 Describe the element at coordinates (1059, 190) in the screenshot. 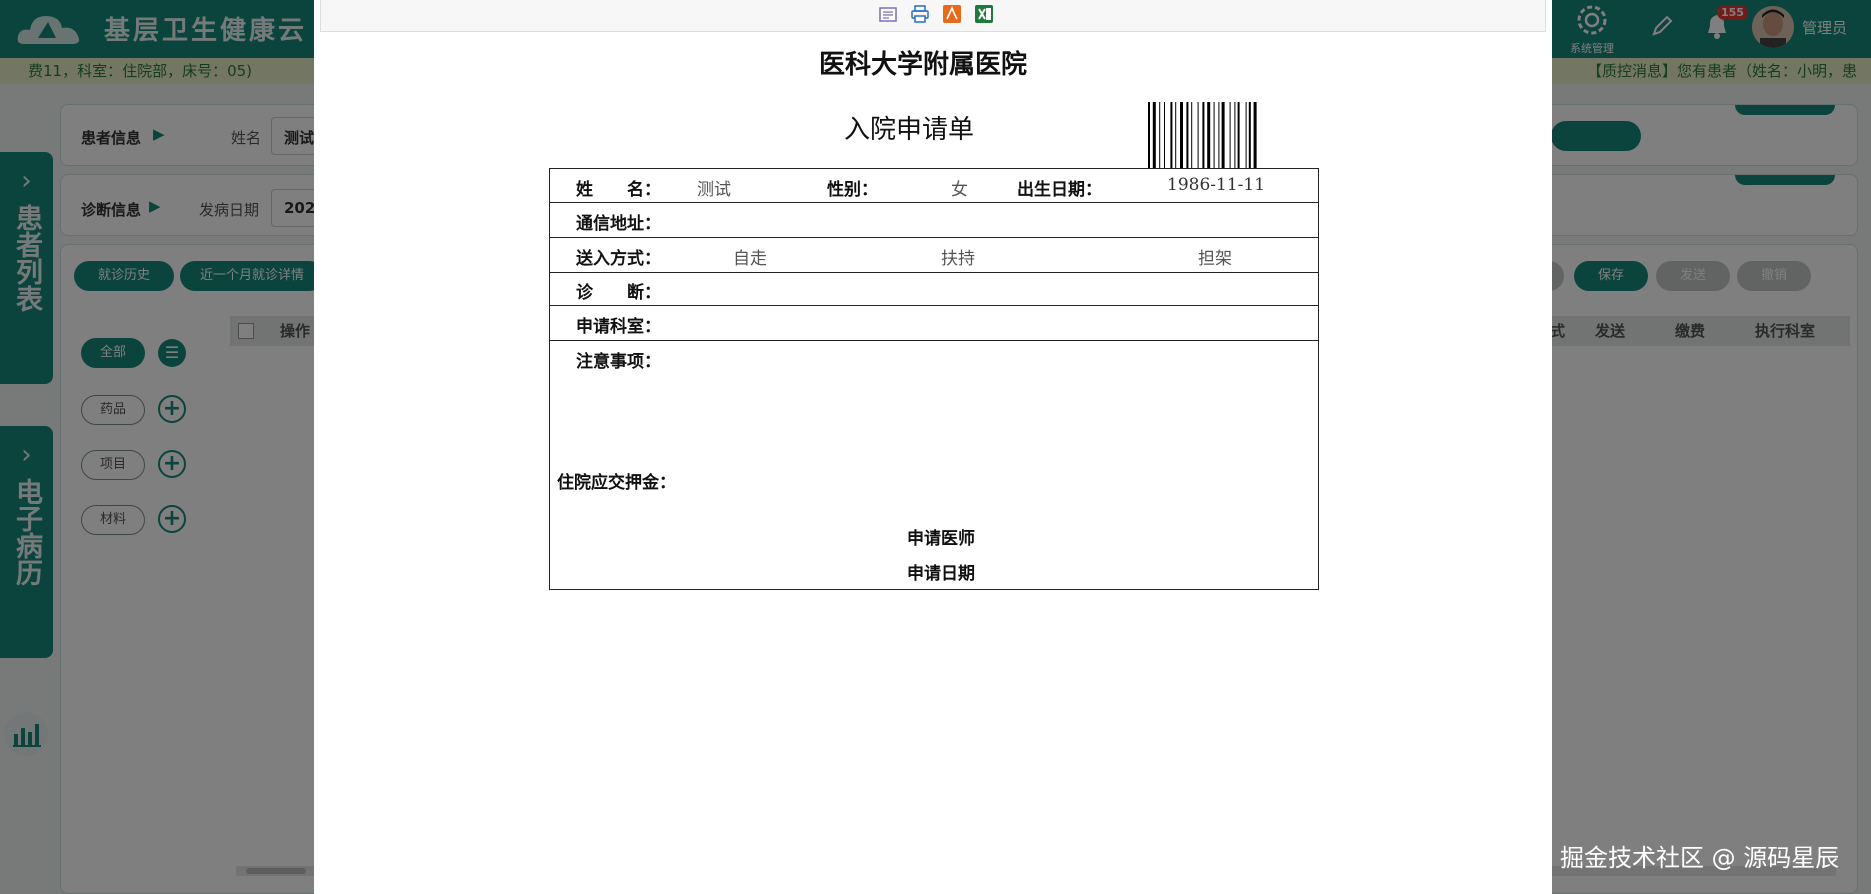

I see `birth-label: 出生日期：` at that location.